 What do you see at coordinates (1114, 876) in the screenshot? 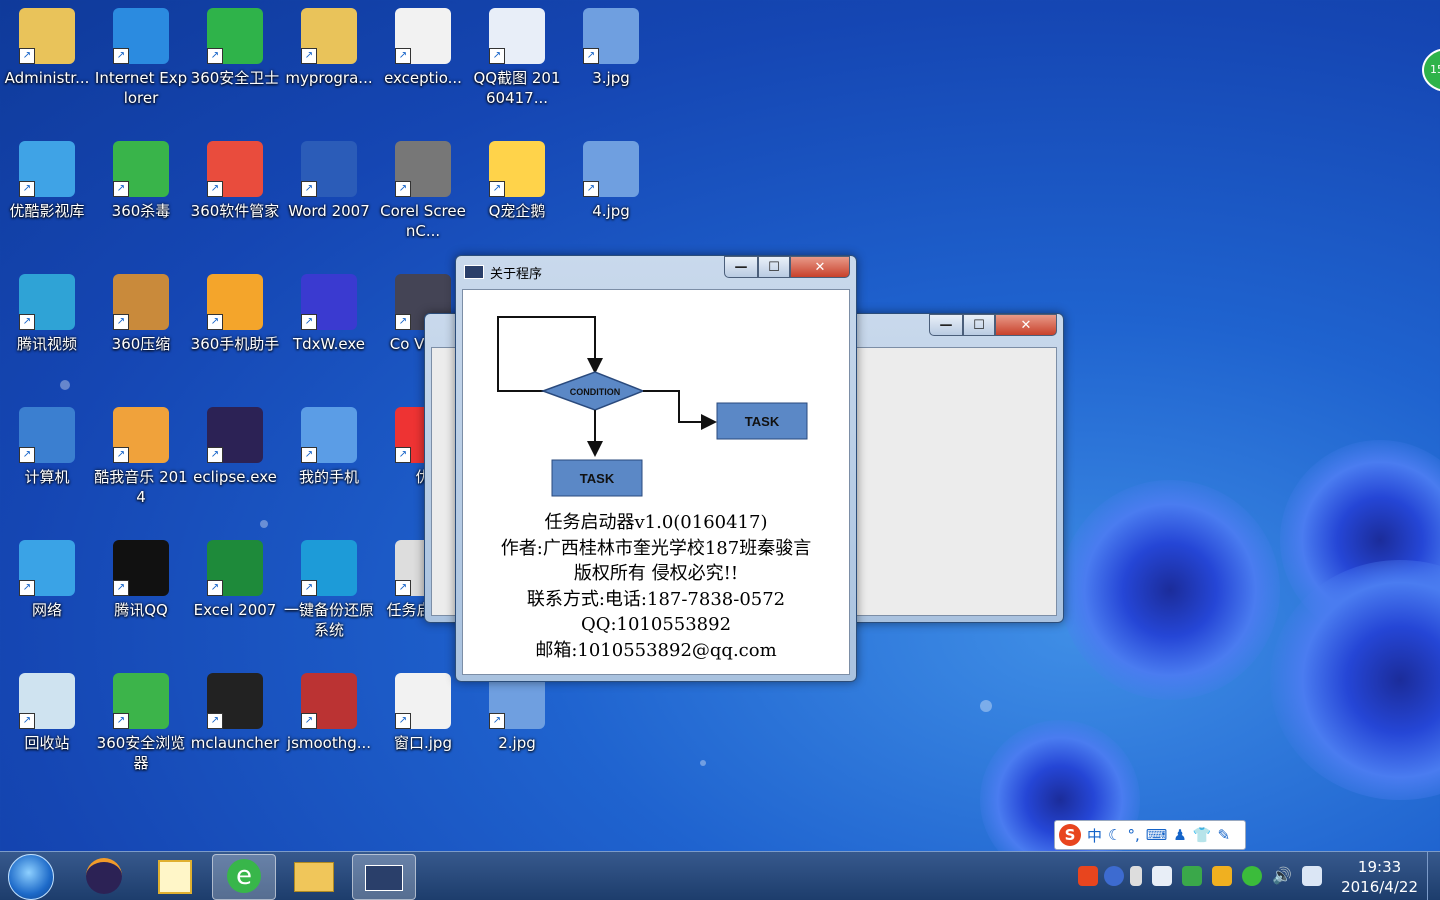
I see `help-icon` at bounding box center [1114, 876].